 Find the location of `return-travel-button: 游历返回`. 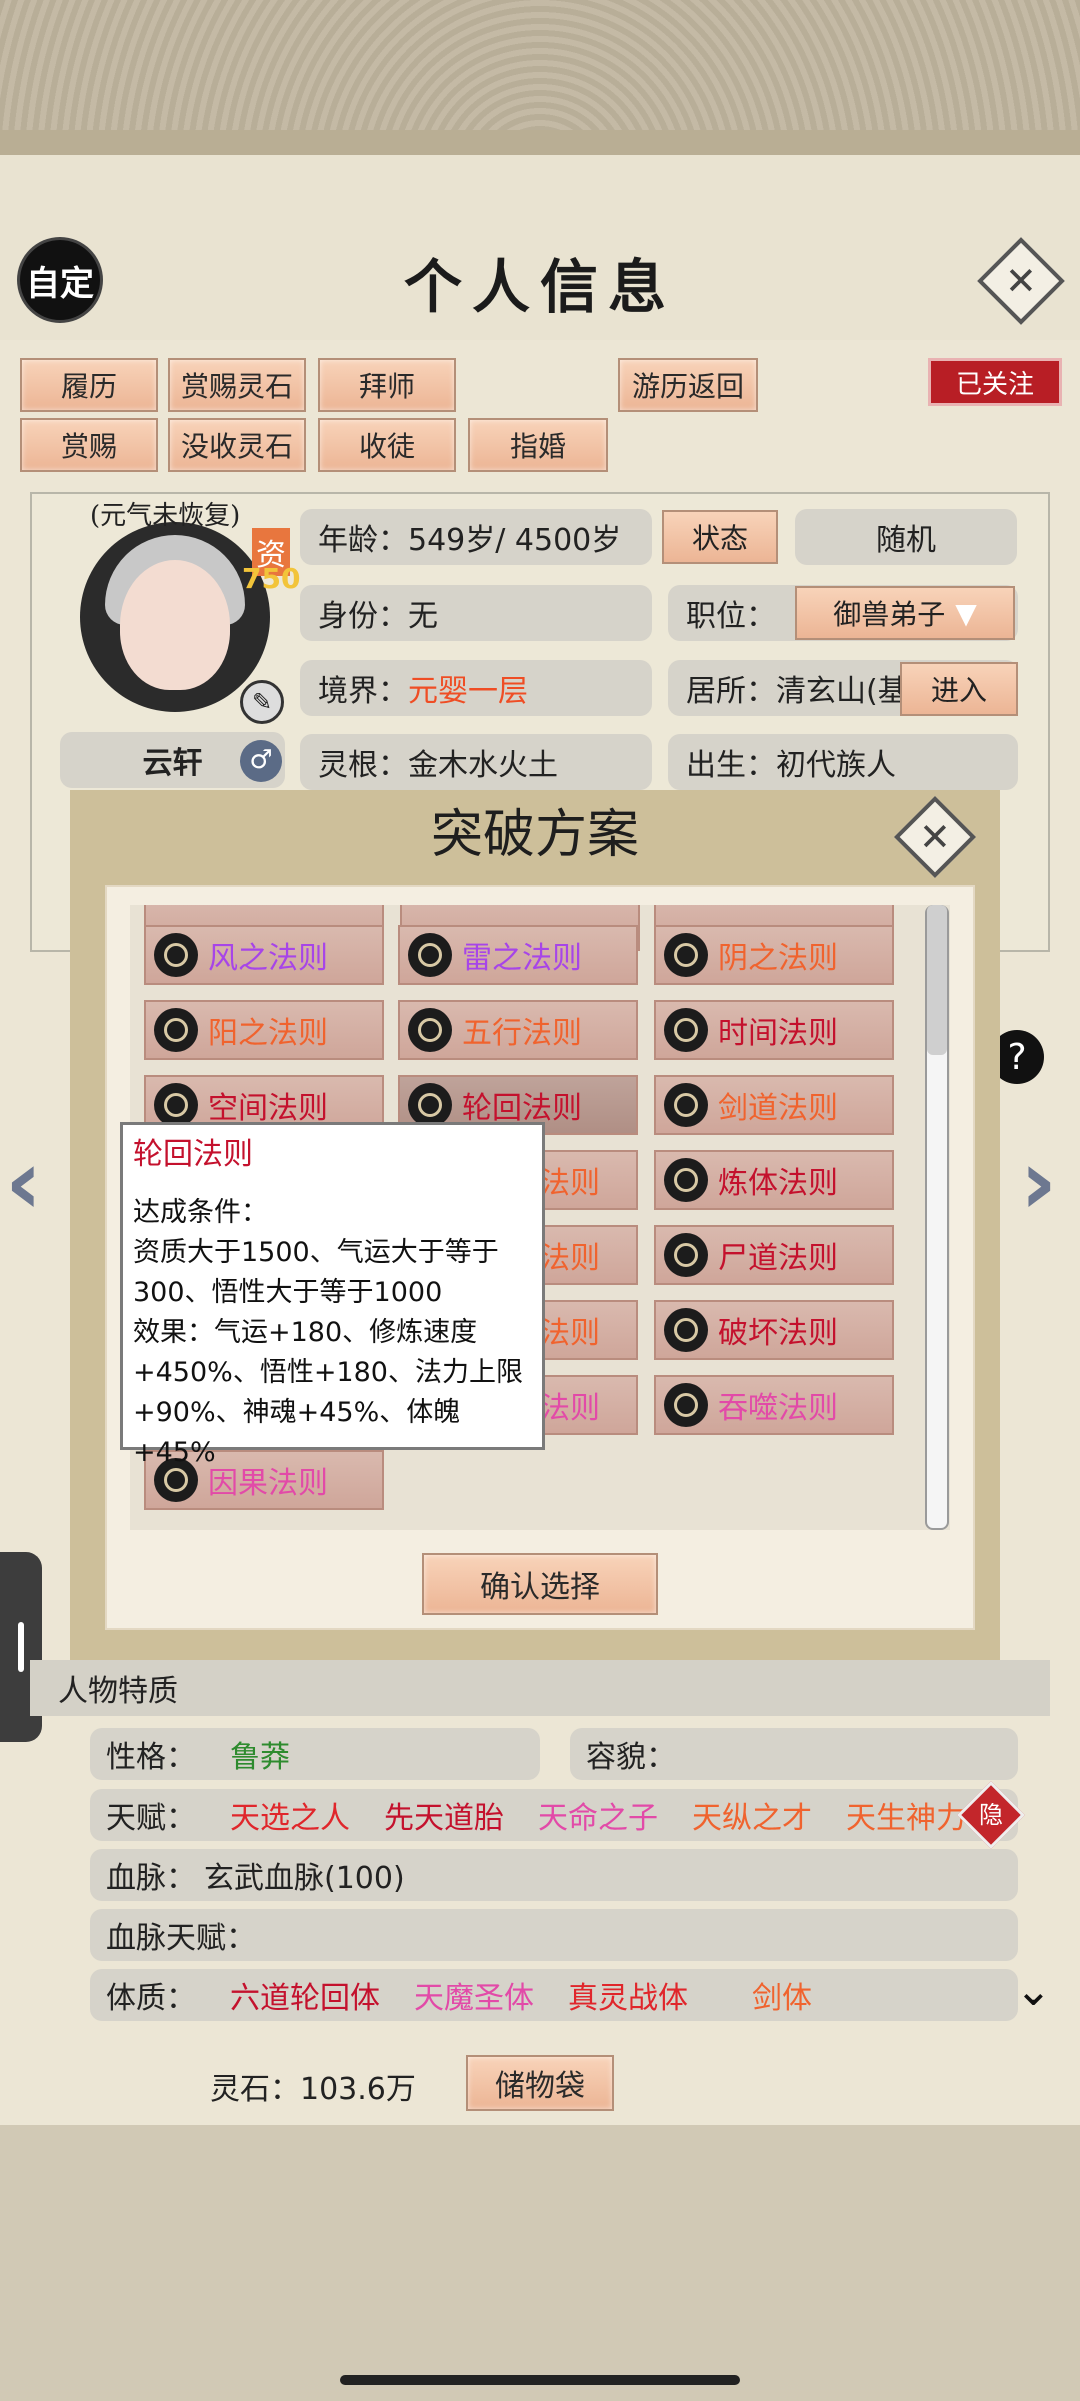

return-travel-button: 游历返回 is located at coordinates (688, 385).